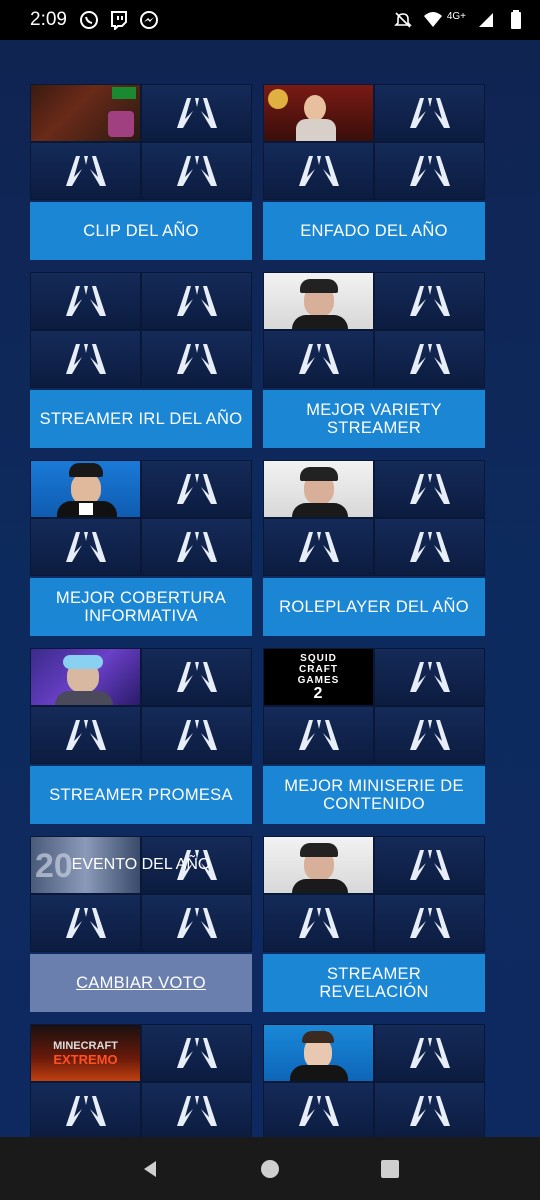 Image resolution: width=540 pixels, height=1200 pixels. What do you see at coordinates (374, 983) in the screenshot?
I see `category-vote-button: STREAMER REVELACIÓN` at bounding box center [374, 983].